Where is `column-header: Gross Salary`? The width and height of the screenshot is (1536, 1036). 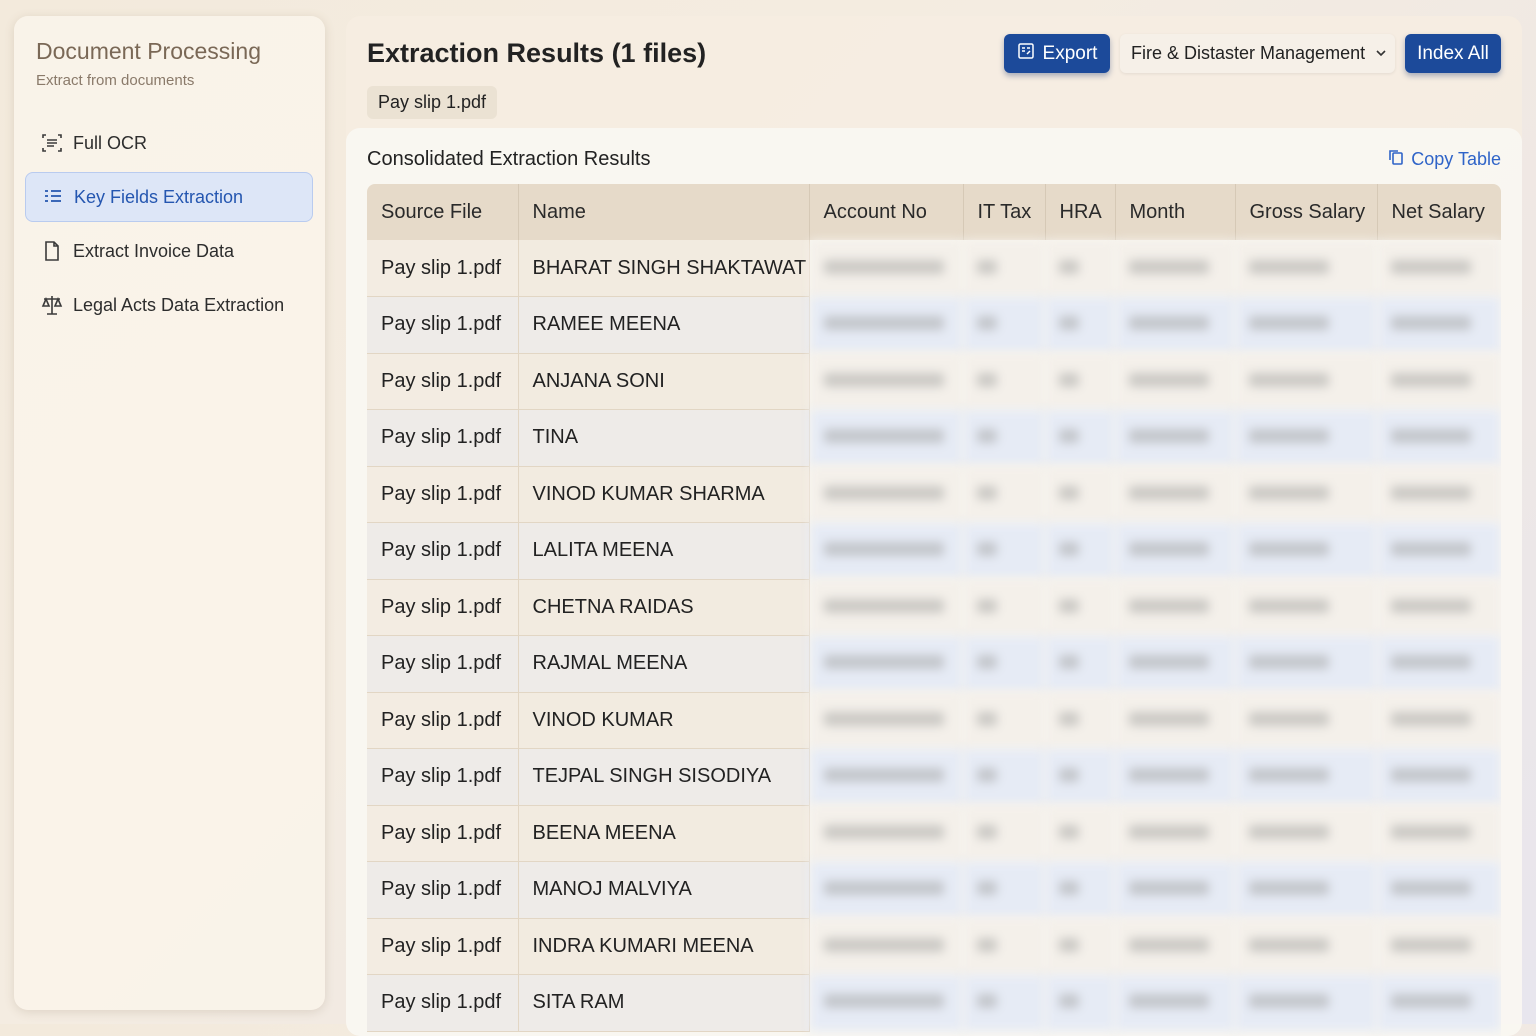 column-header: Gross Salary is located at coordinates (1306, 212).